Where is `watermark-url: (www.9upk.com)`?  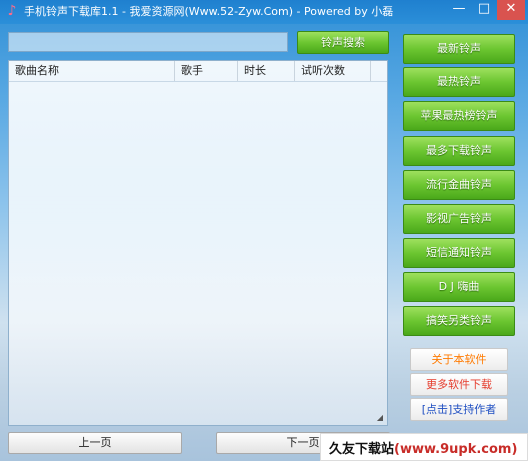
watermark-url: (www.9upk.com) is located at coordinates (456, 449).